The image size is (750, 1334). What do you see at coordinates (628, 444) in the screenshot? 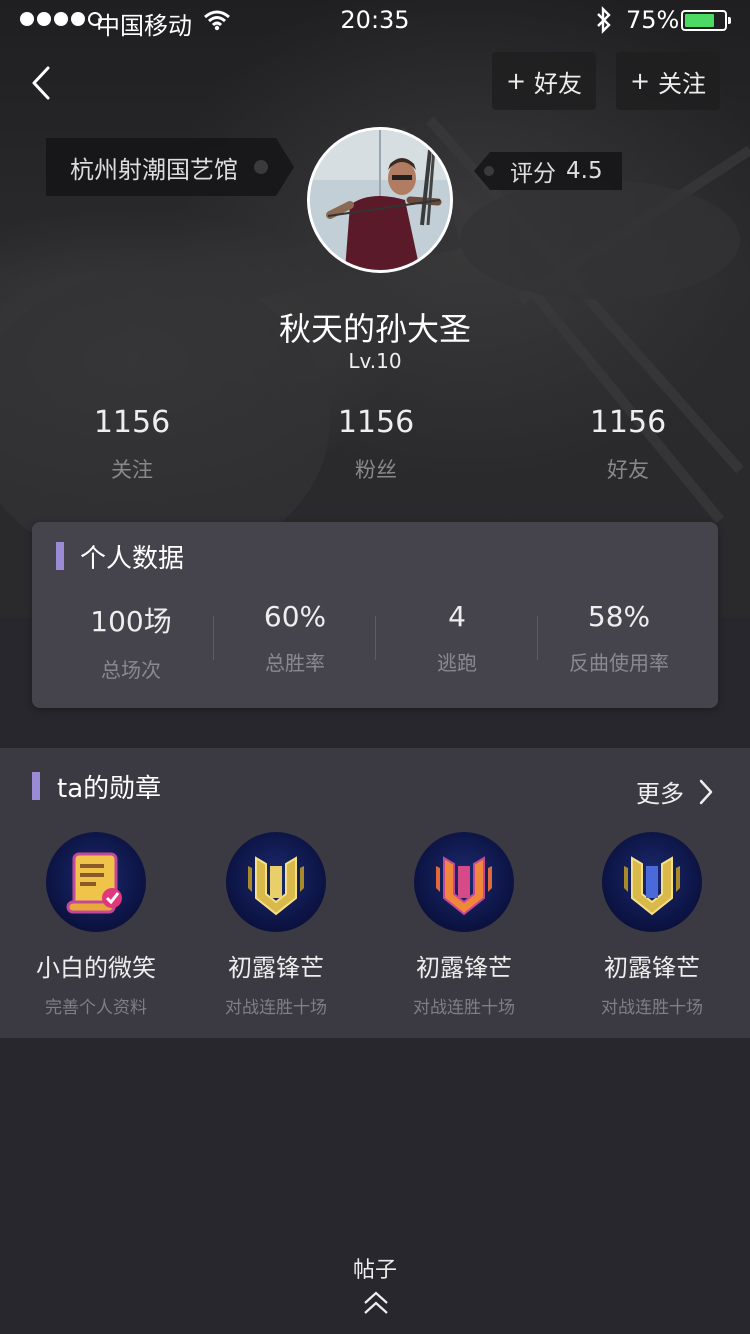
I see `stat-friends: 1156 好友` at bounding box center [628, 444].